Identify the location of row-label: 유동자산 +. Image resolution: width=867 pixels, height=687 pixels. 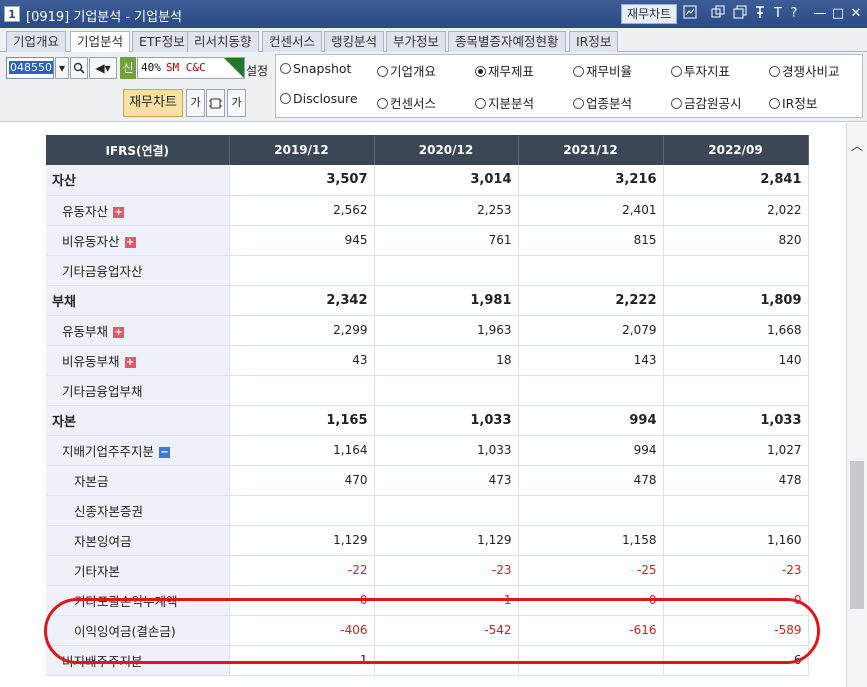
(138, 210).